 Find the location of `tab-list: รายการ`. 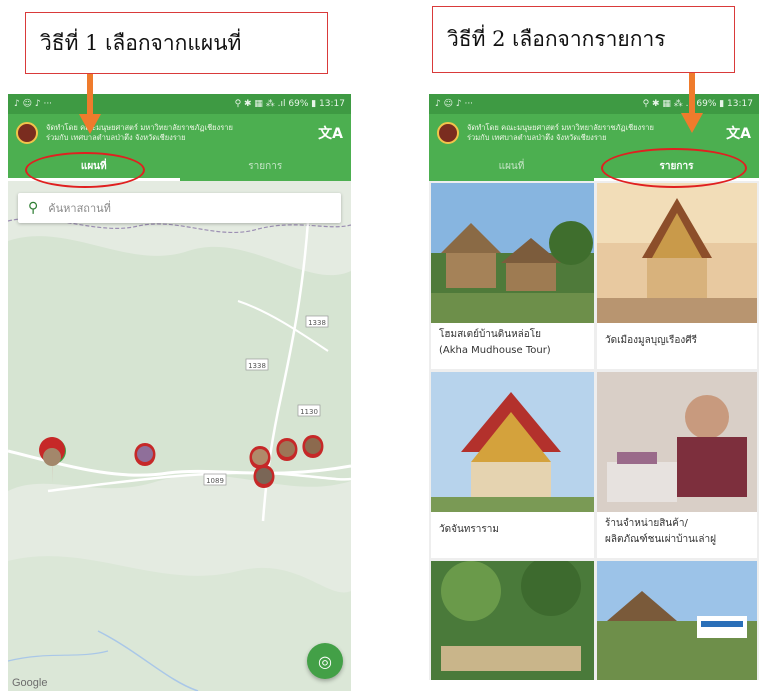

tab-list: รายการ is located at coordinates (266, 166).